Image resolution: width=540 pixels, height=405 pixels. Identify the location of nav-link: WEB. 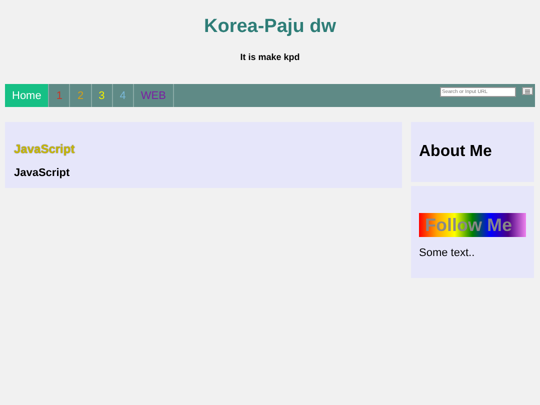
(154, 95).